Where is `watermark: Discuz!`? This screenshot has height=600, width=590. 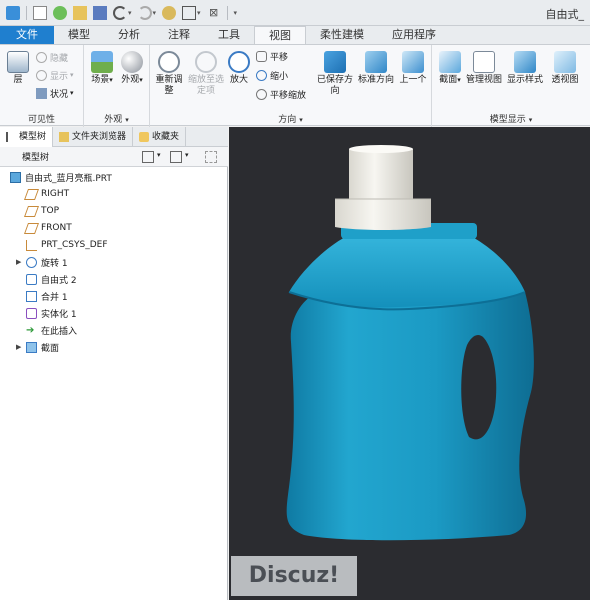
watermark: Discuz! is located at coordinates (294, 576).